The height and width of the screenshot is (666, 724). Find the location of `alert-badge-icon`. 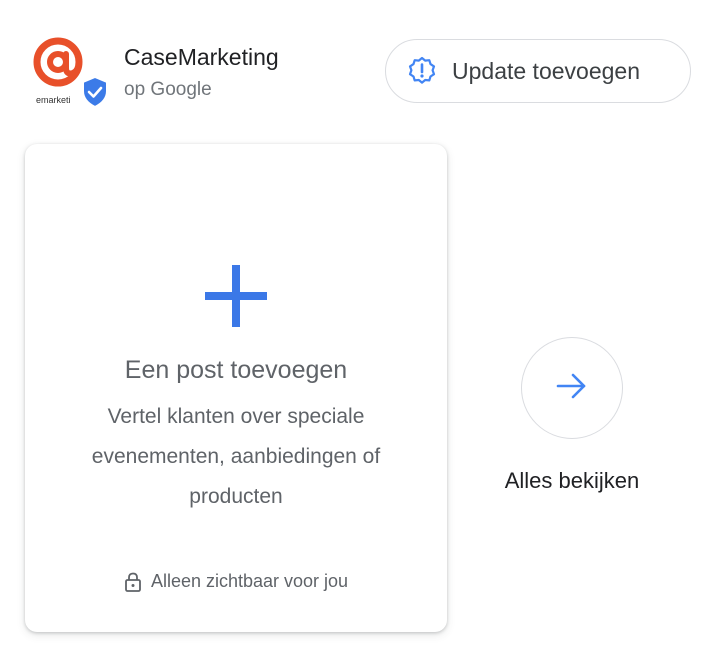

alert-badge-icon is located at coordinates (422, 71).